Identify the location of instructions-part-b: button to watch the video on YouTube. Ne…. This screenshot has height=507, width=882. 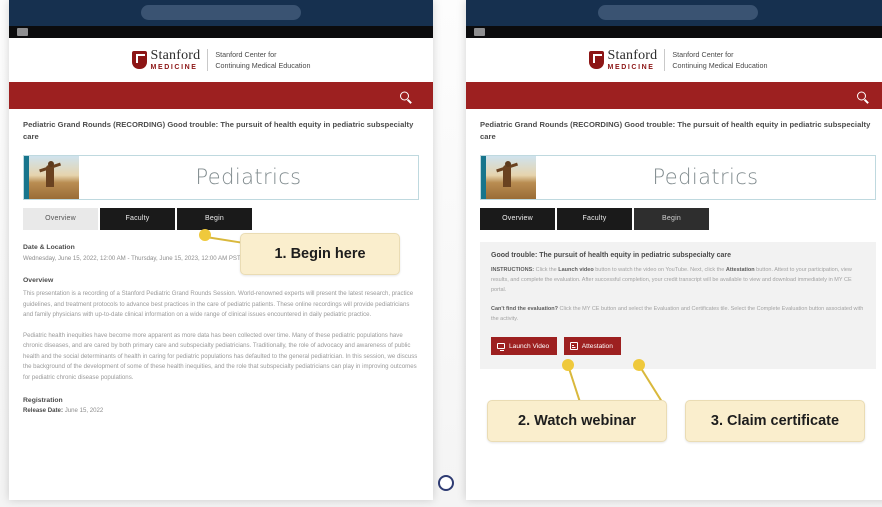
(659, 269).